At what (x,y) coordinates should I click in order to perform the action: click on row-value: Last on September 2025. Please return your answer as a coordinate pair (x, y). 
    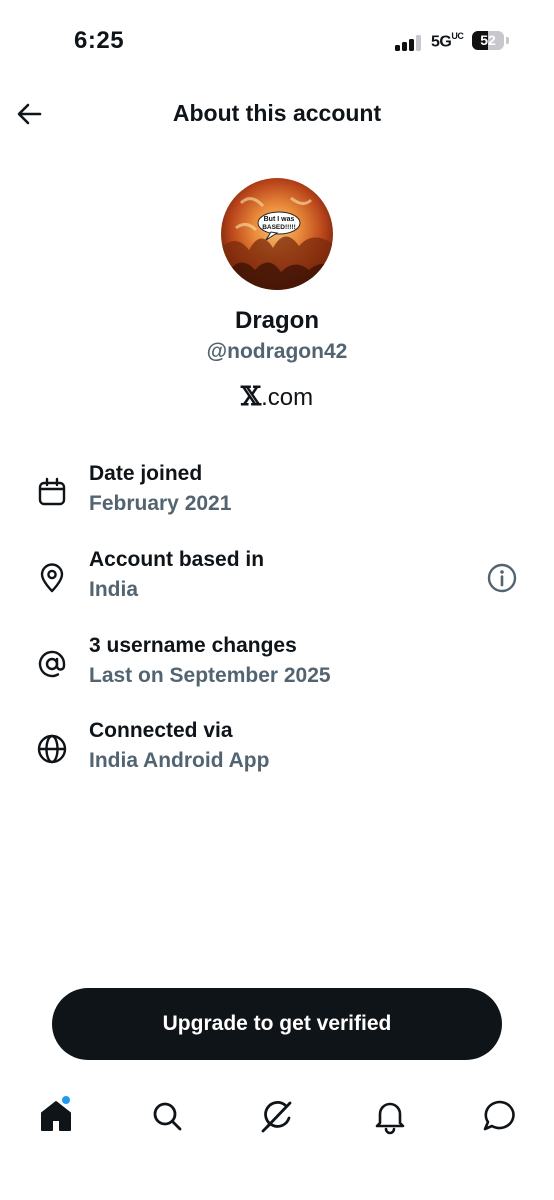
    Looking at the image, I should click on (210, 675).